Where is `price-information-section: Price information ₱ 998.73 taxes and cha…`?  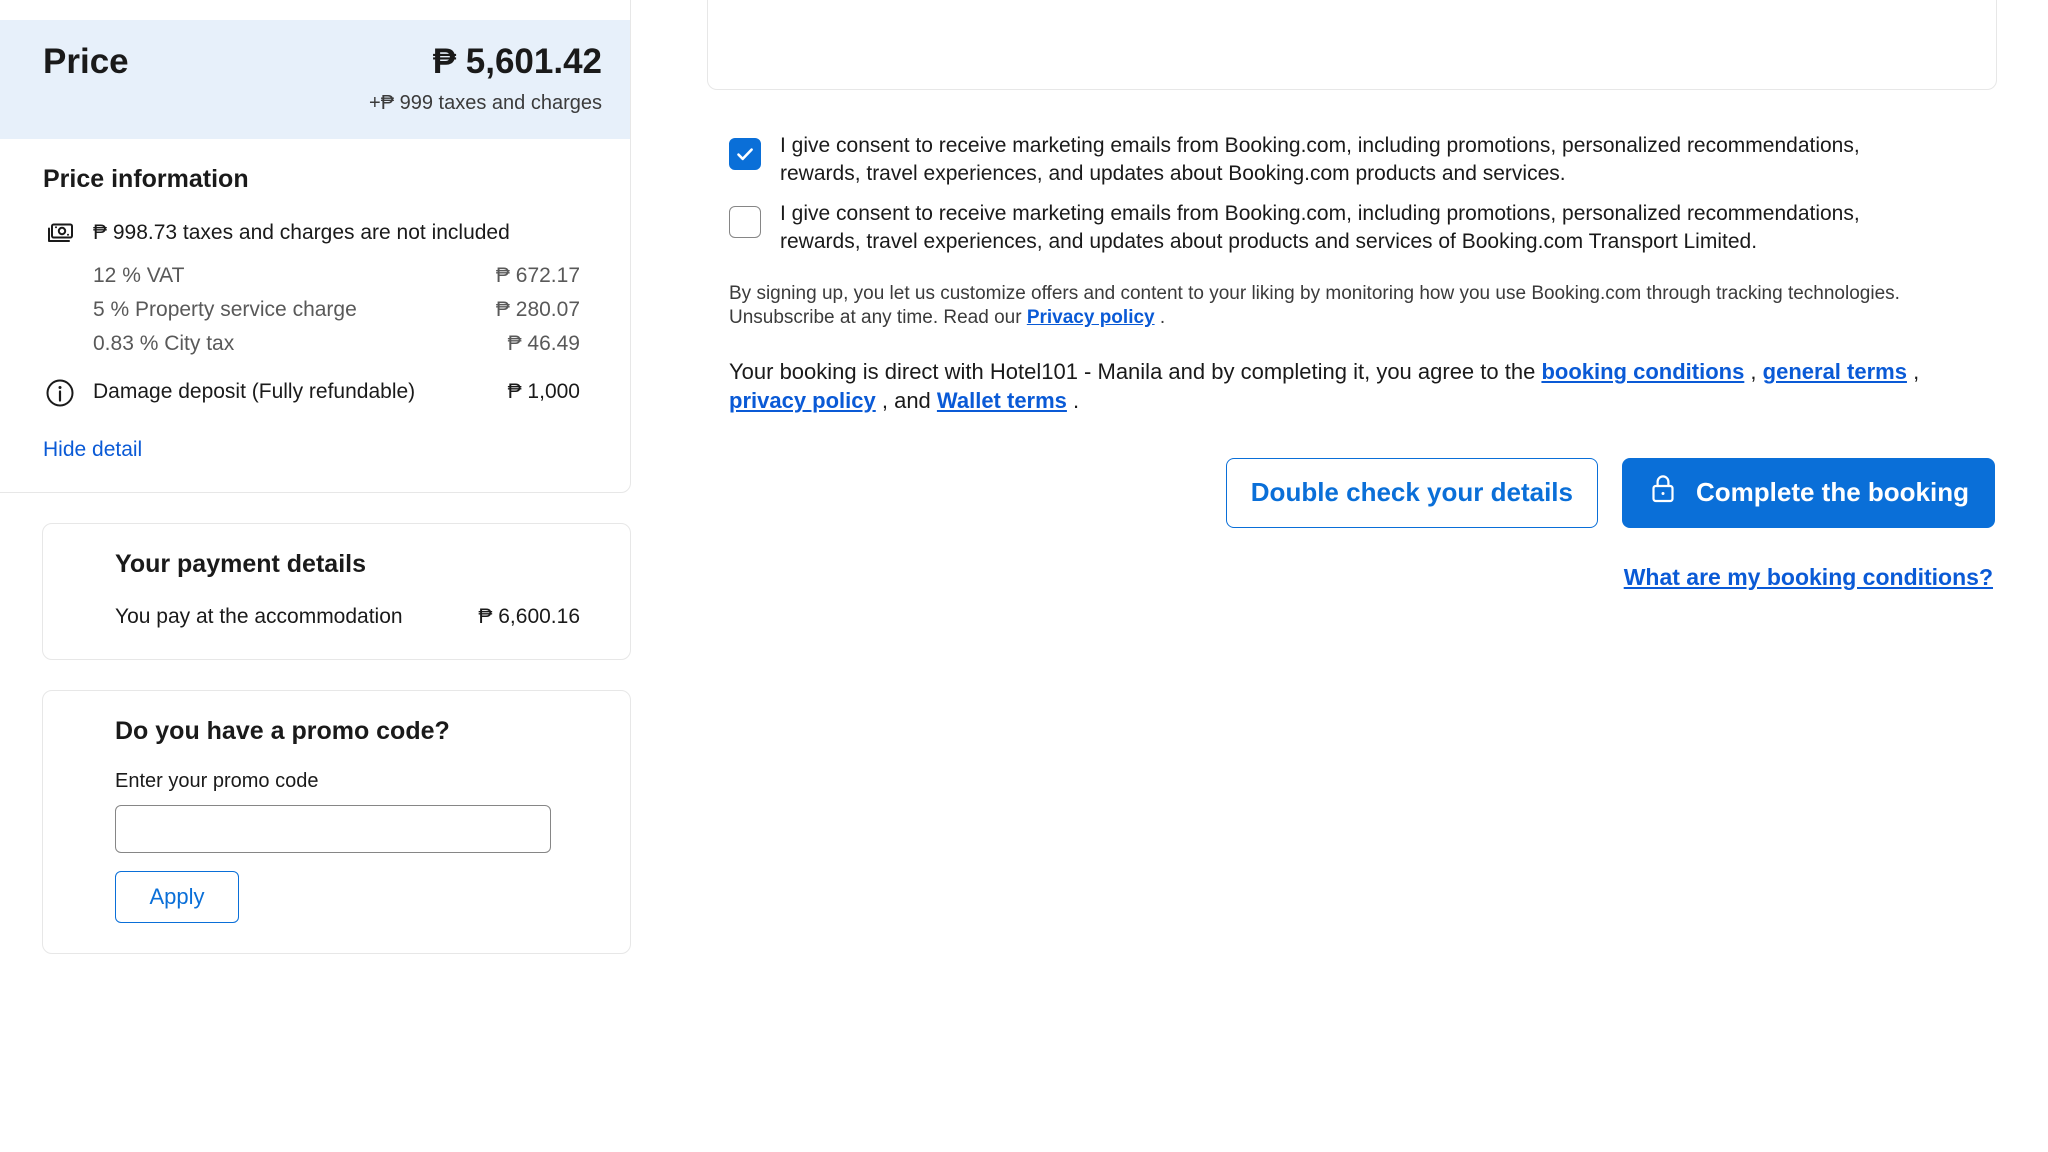
price-information-section: Price information ₱ 998.73 taxes and cha… is located at coordinates (315, 315).